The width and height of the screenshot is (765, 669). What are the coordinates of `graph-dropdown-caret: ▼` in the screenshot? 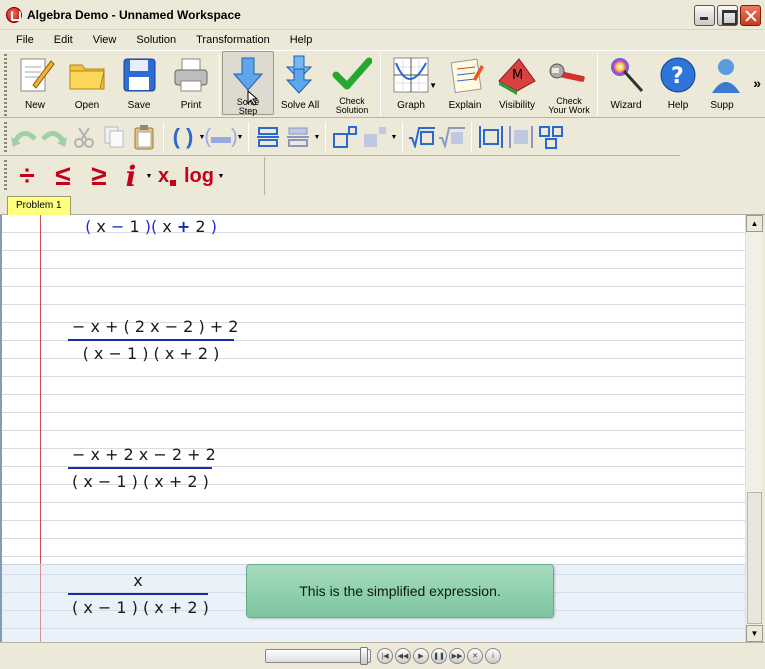 It's located at (433, 85).